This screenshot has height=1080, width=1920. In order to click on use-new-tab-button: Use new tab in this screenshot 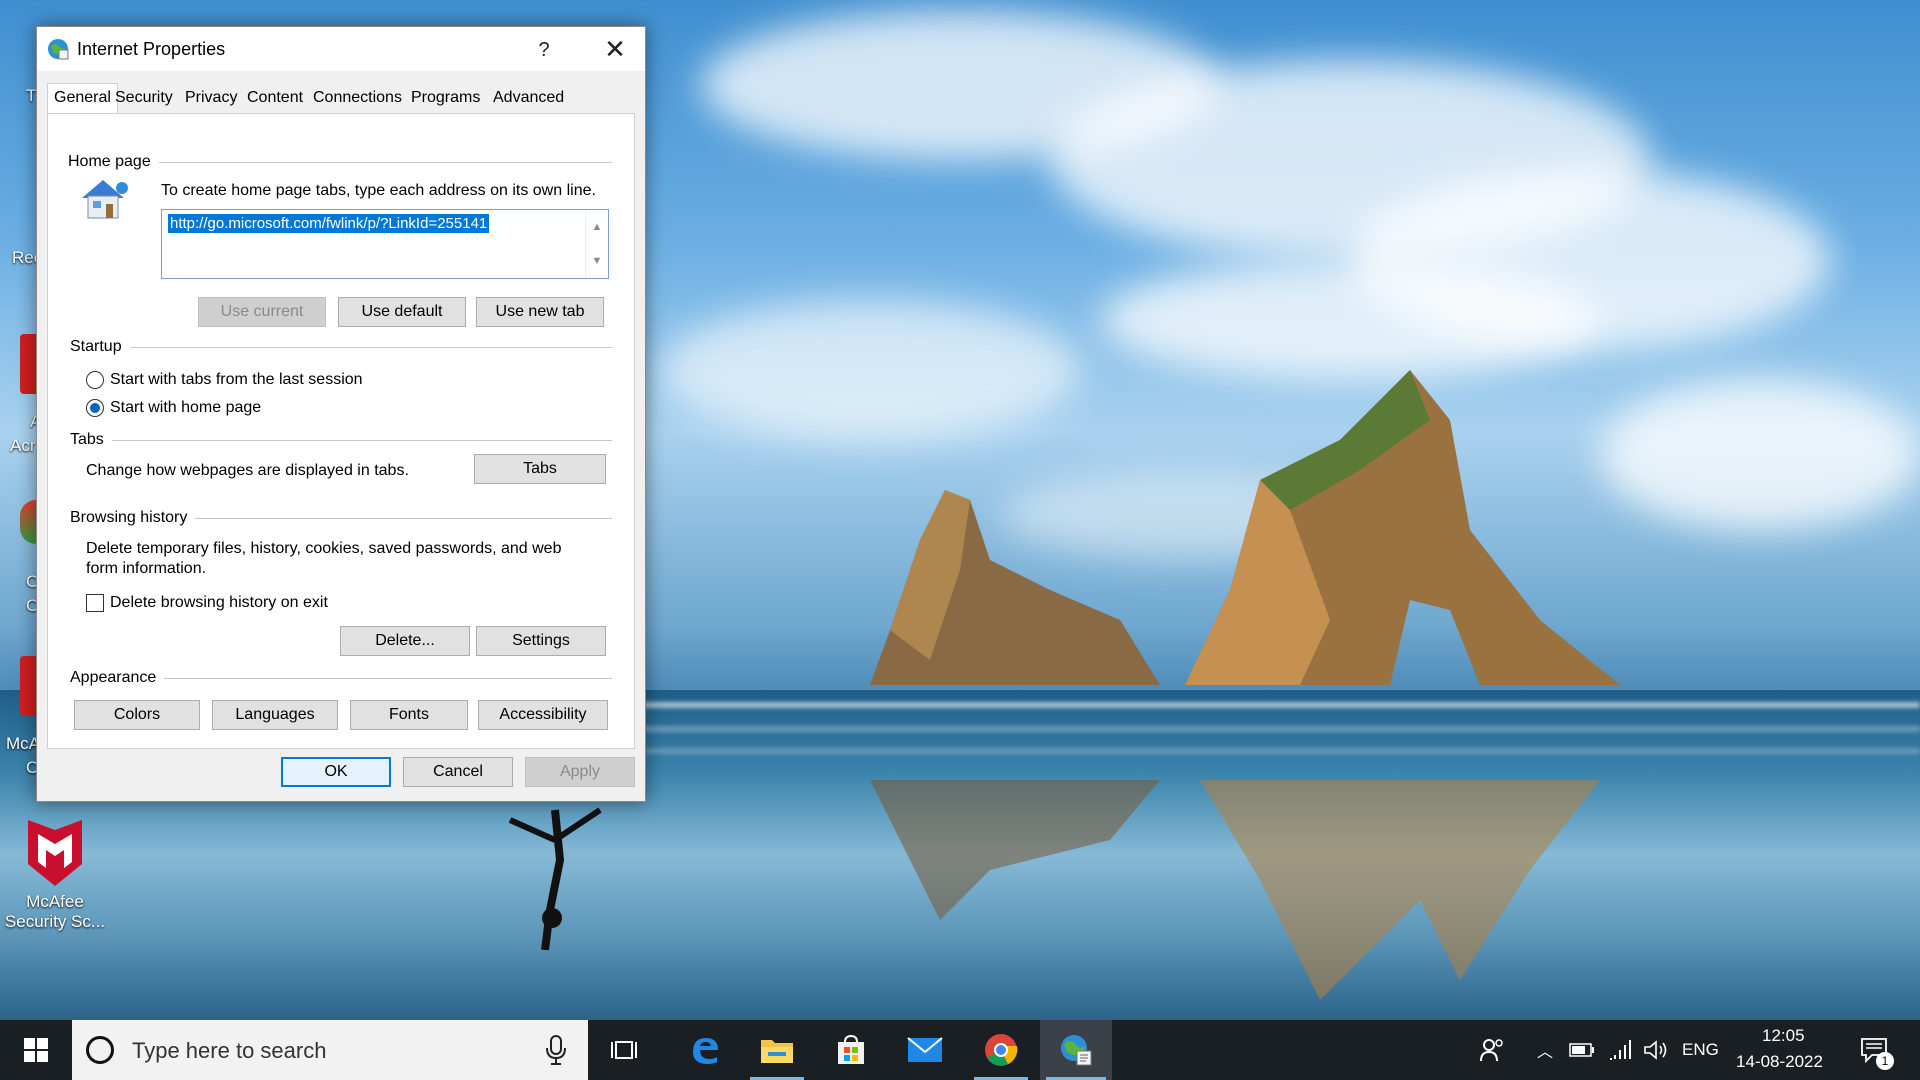, I will do `click(540, 312)`.